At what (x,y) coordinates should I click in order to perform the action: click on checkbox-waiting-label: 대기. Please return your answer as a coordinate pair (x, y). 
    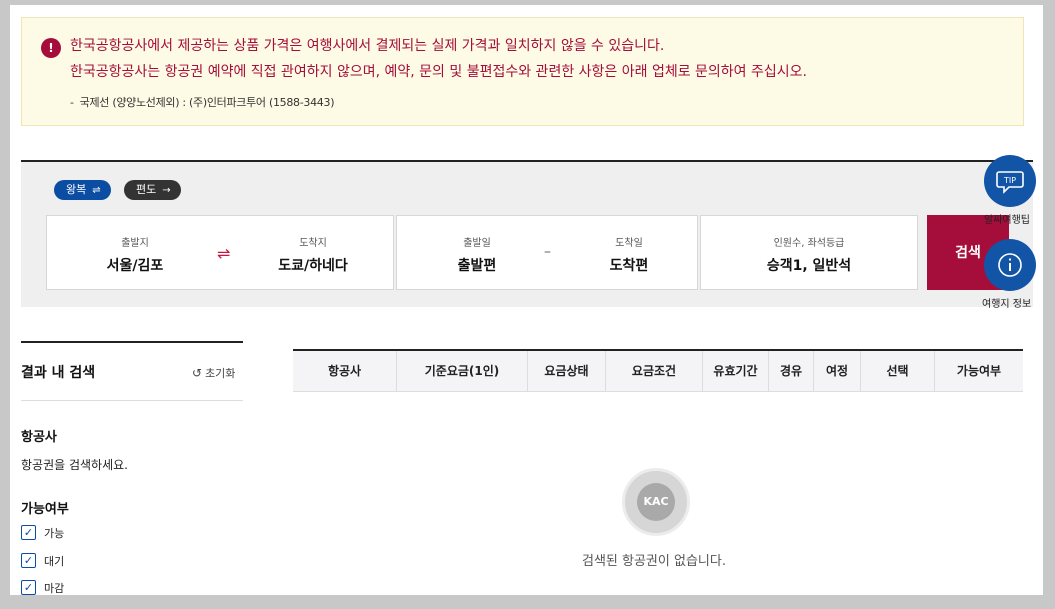
    Looking at the image, I should click on (54, 561).